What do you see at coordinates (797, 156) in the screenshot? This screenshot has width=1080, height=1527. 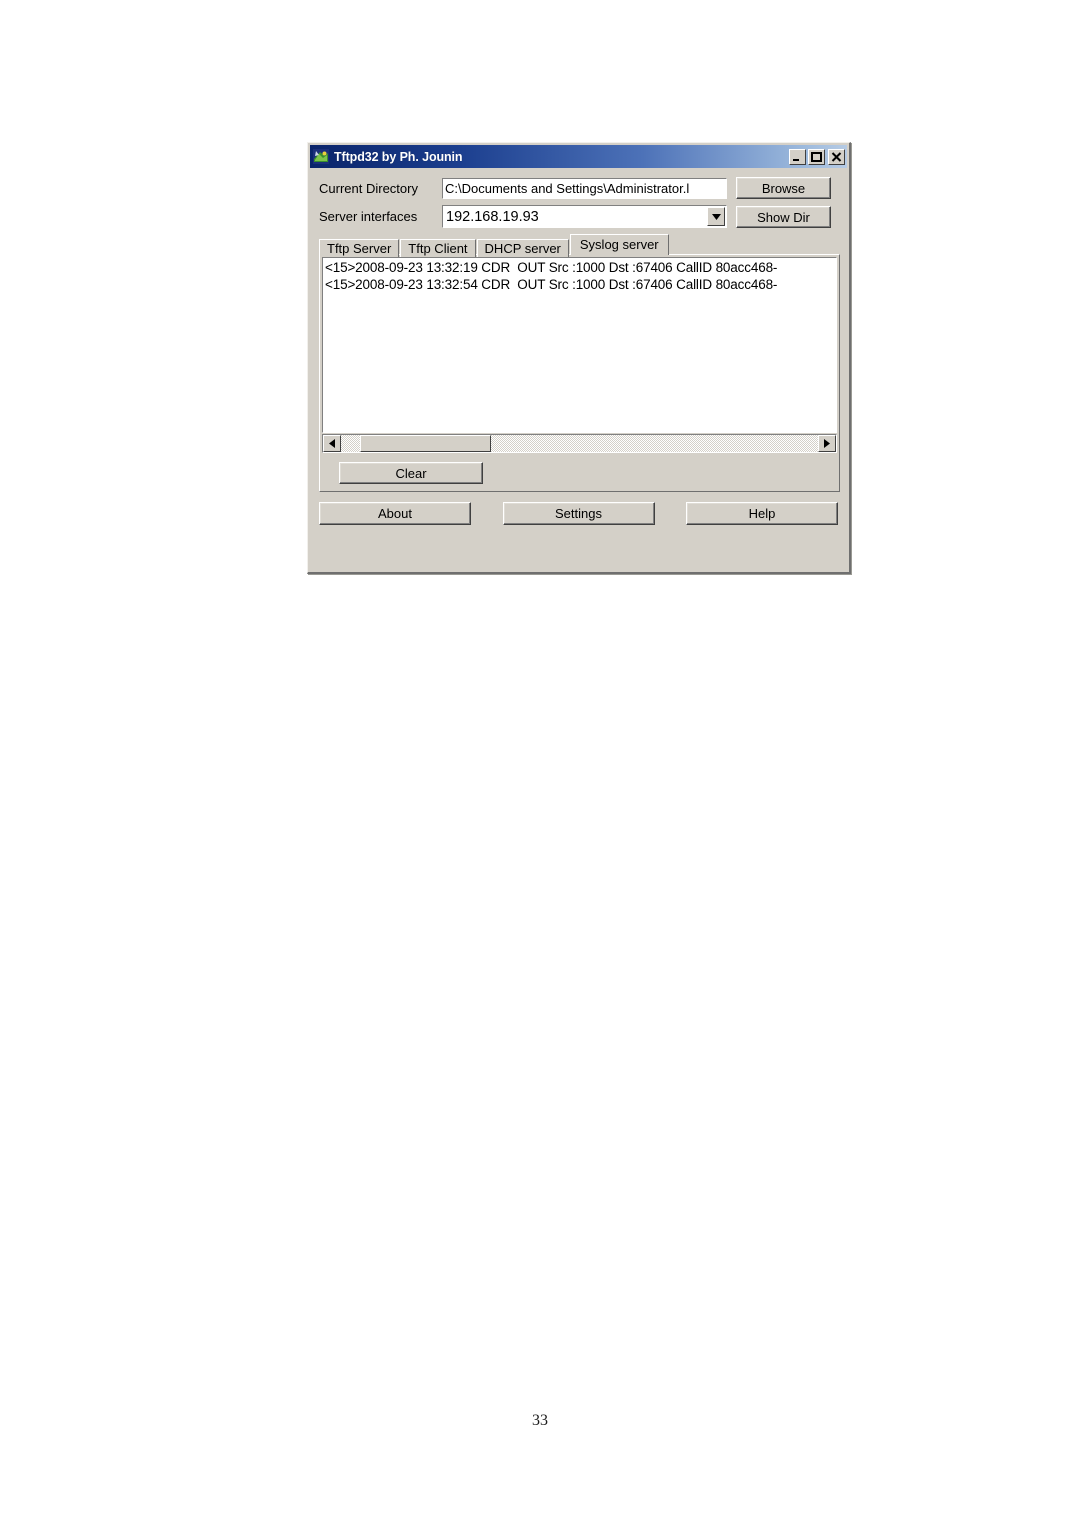 I see `minimize-icon` at bounding box center [797, 156].